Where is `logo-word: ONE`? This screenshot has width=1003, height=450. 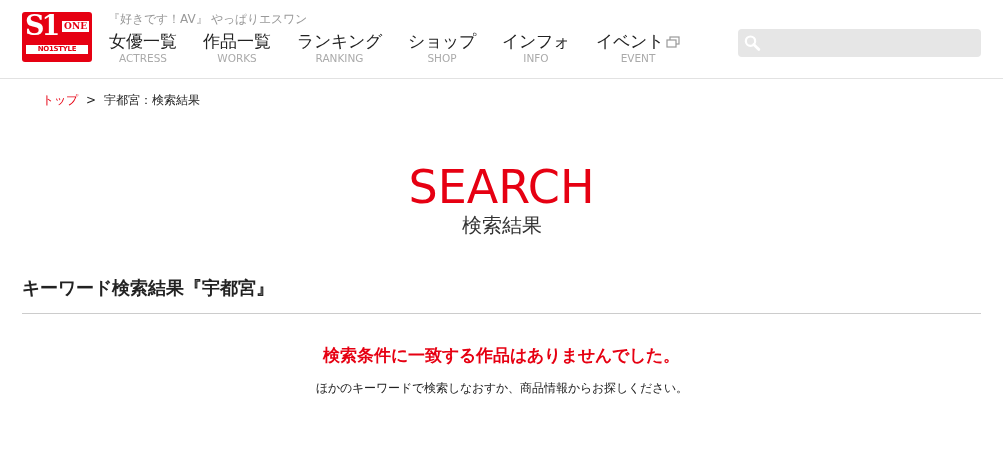
logo-word: ONE is located at coordinates (75, 26).